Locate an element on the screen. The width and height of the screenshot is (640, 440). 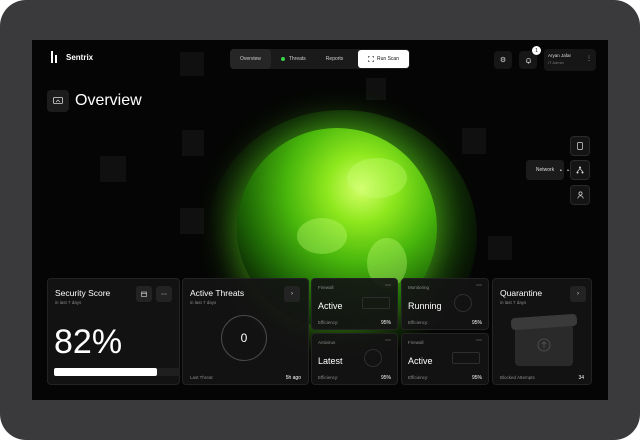
user-menu: Aryan Jafar IT Admin ⋮ is located at coordinates (570, 60).